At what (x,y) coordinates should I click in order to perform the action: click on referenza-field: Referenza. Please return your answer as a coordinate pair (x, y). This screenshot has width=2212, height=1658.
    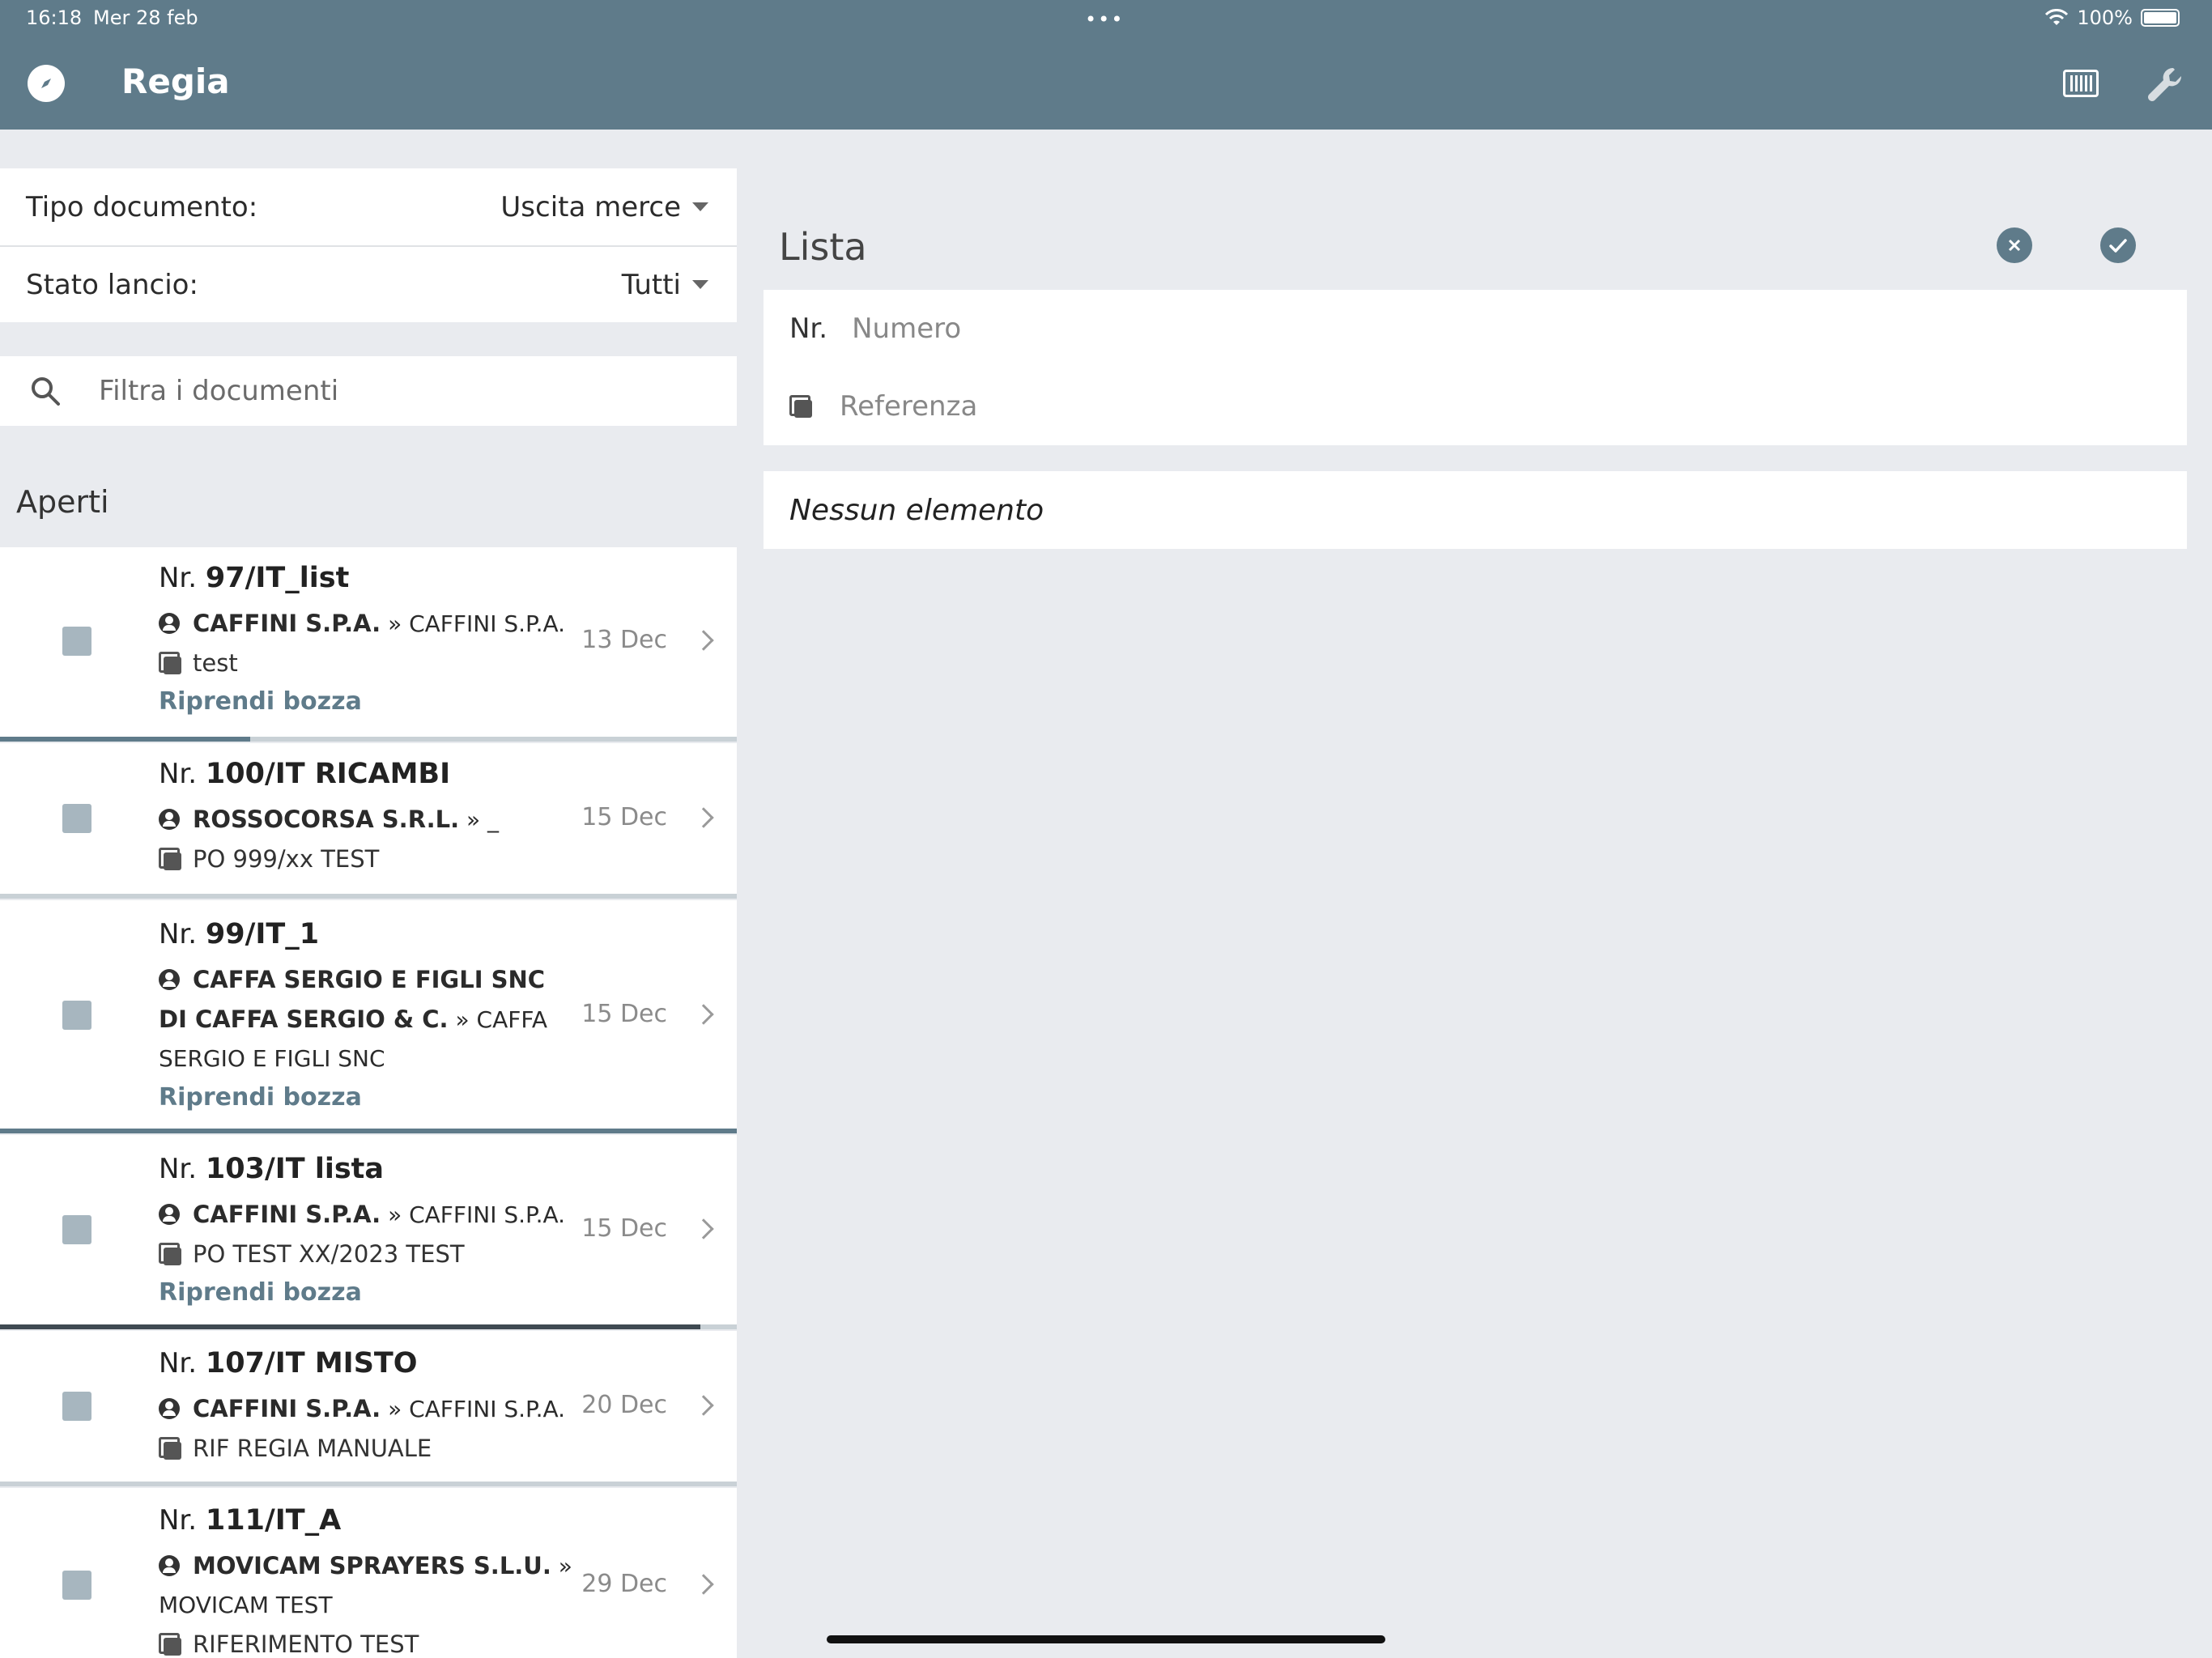
    Looking at the image, I should click on (883, 406).